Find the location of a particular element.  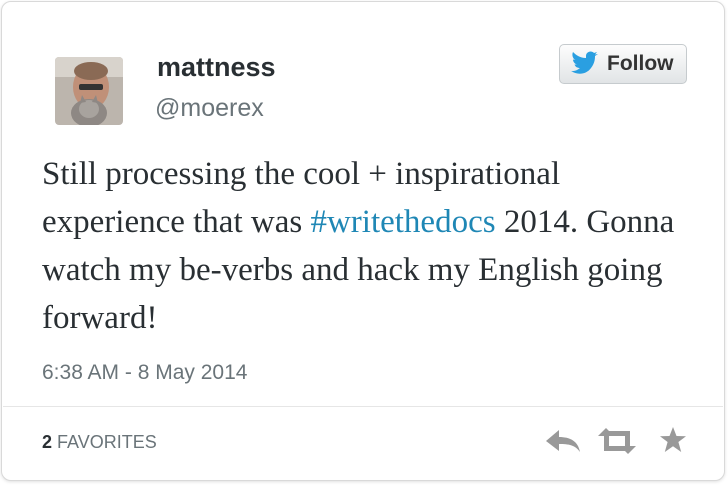

user-handle: @moerex is located at coordinates (209, 108).